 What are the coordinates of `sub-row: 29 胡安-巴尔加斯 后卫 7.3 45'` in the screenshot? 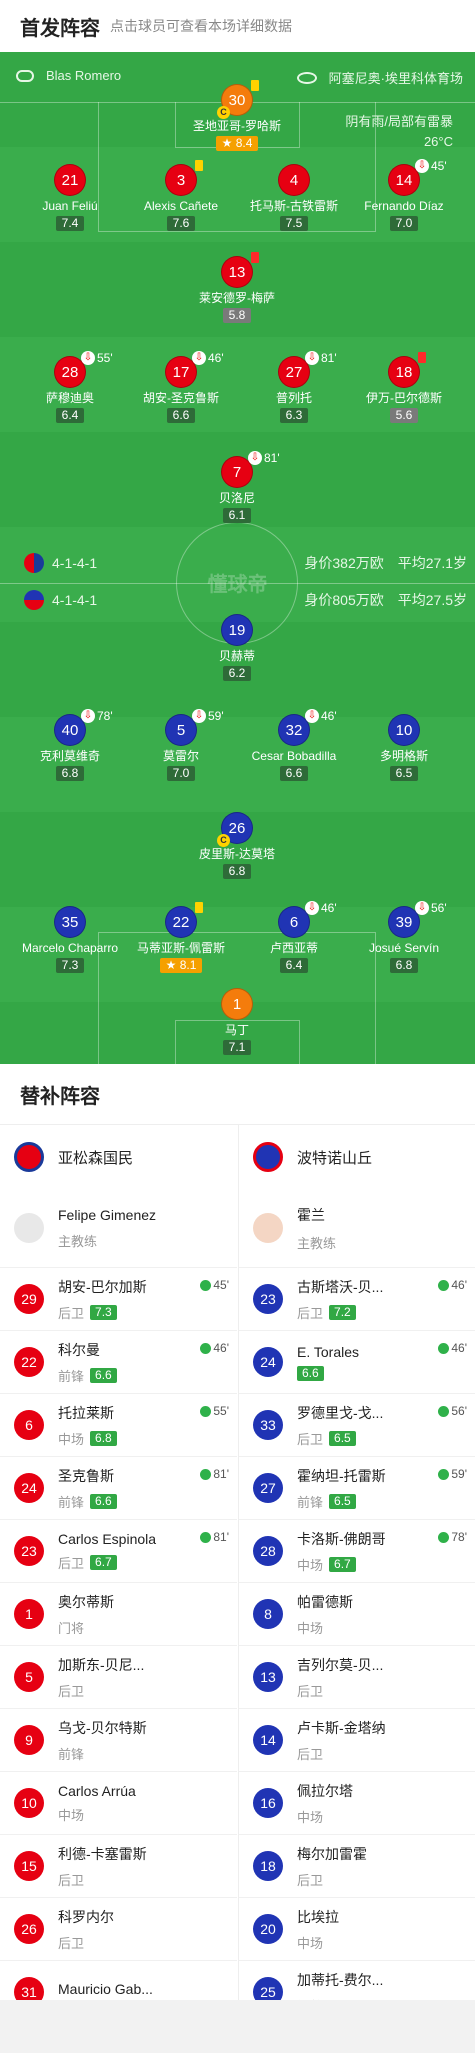 It's located at (118, 1298).